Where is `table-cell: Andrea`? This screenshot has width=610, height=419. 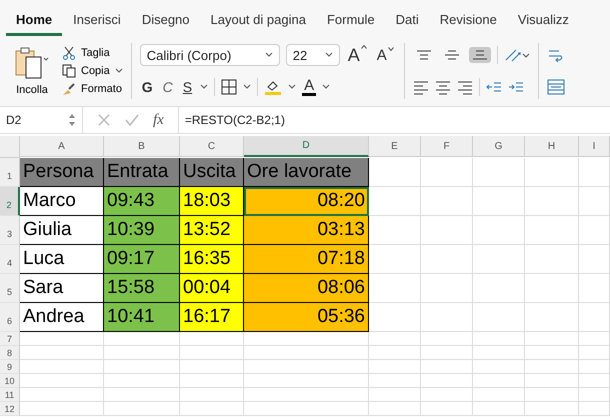 table-cell: Andrea is located at coordinates (62, 317).